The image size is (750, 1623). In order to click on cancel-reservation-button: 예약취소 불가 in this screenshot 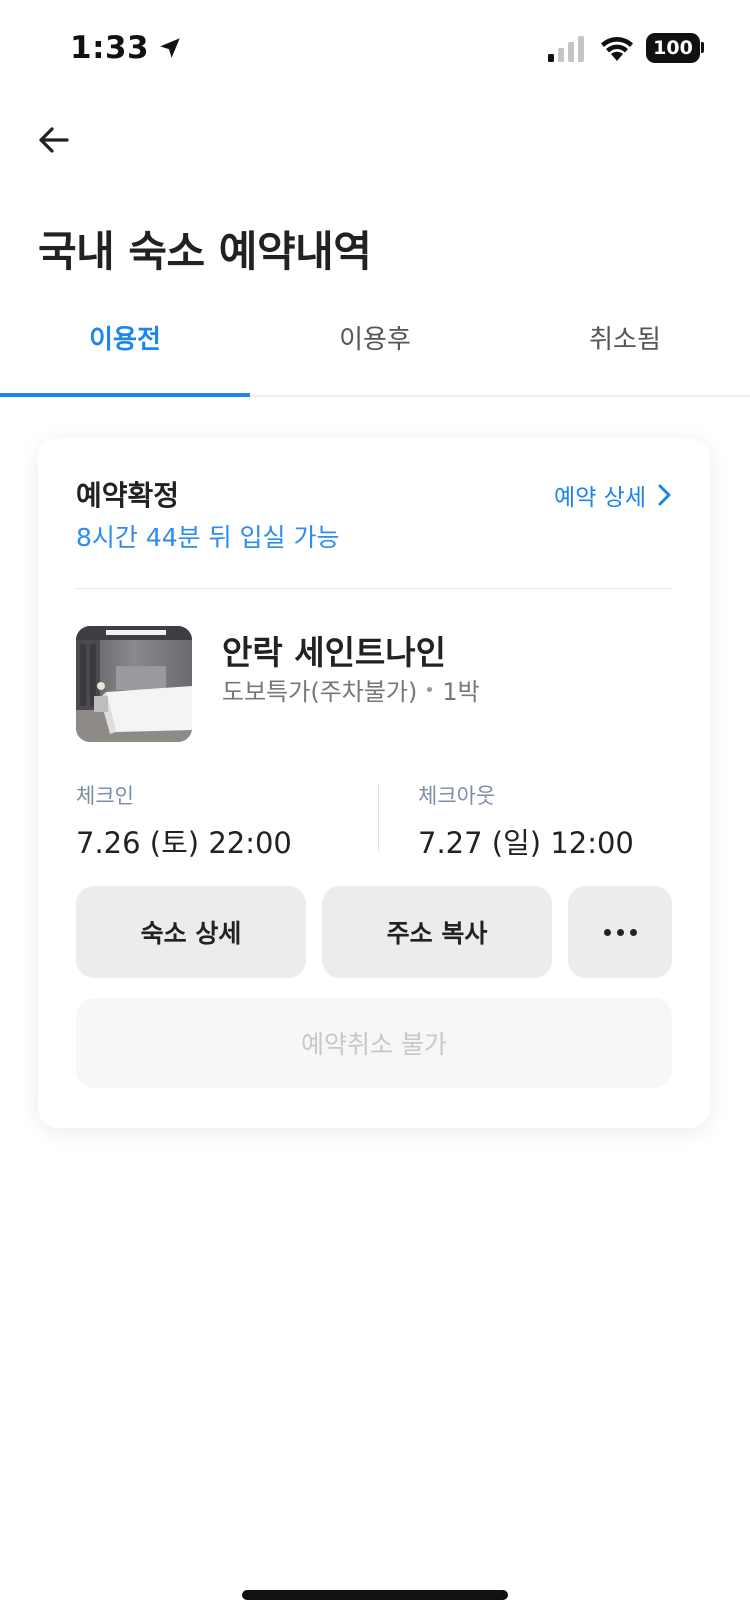, I will do `click(374, 1043)`.